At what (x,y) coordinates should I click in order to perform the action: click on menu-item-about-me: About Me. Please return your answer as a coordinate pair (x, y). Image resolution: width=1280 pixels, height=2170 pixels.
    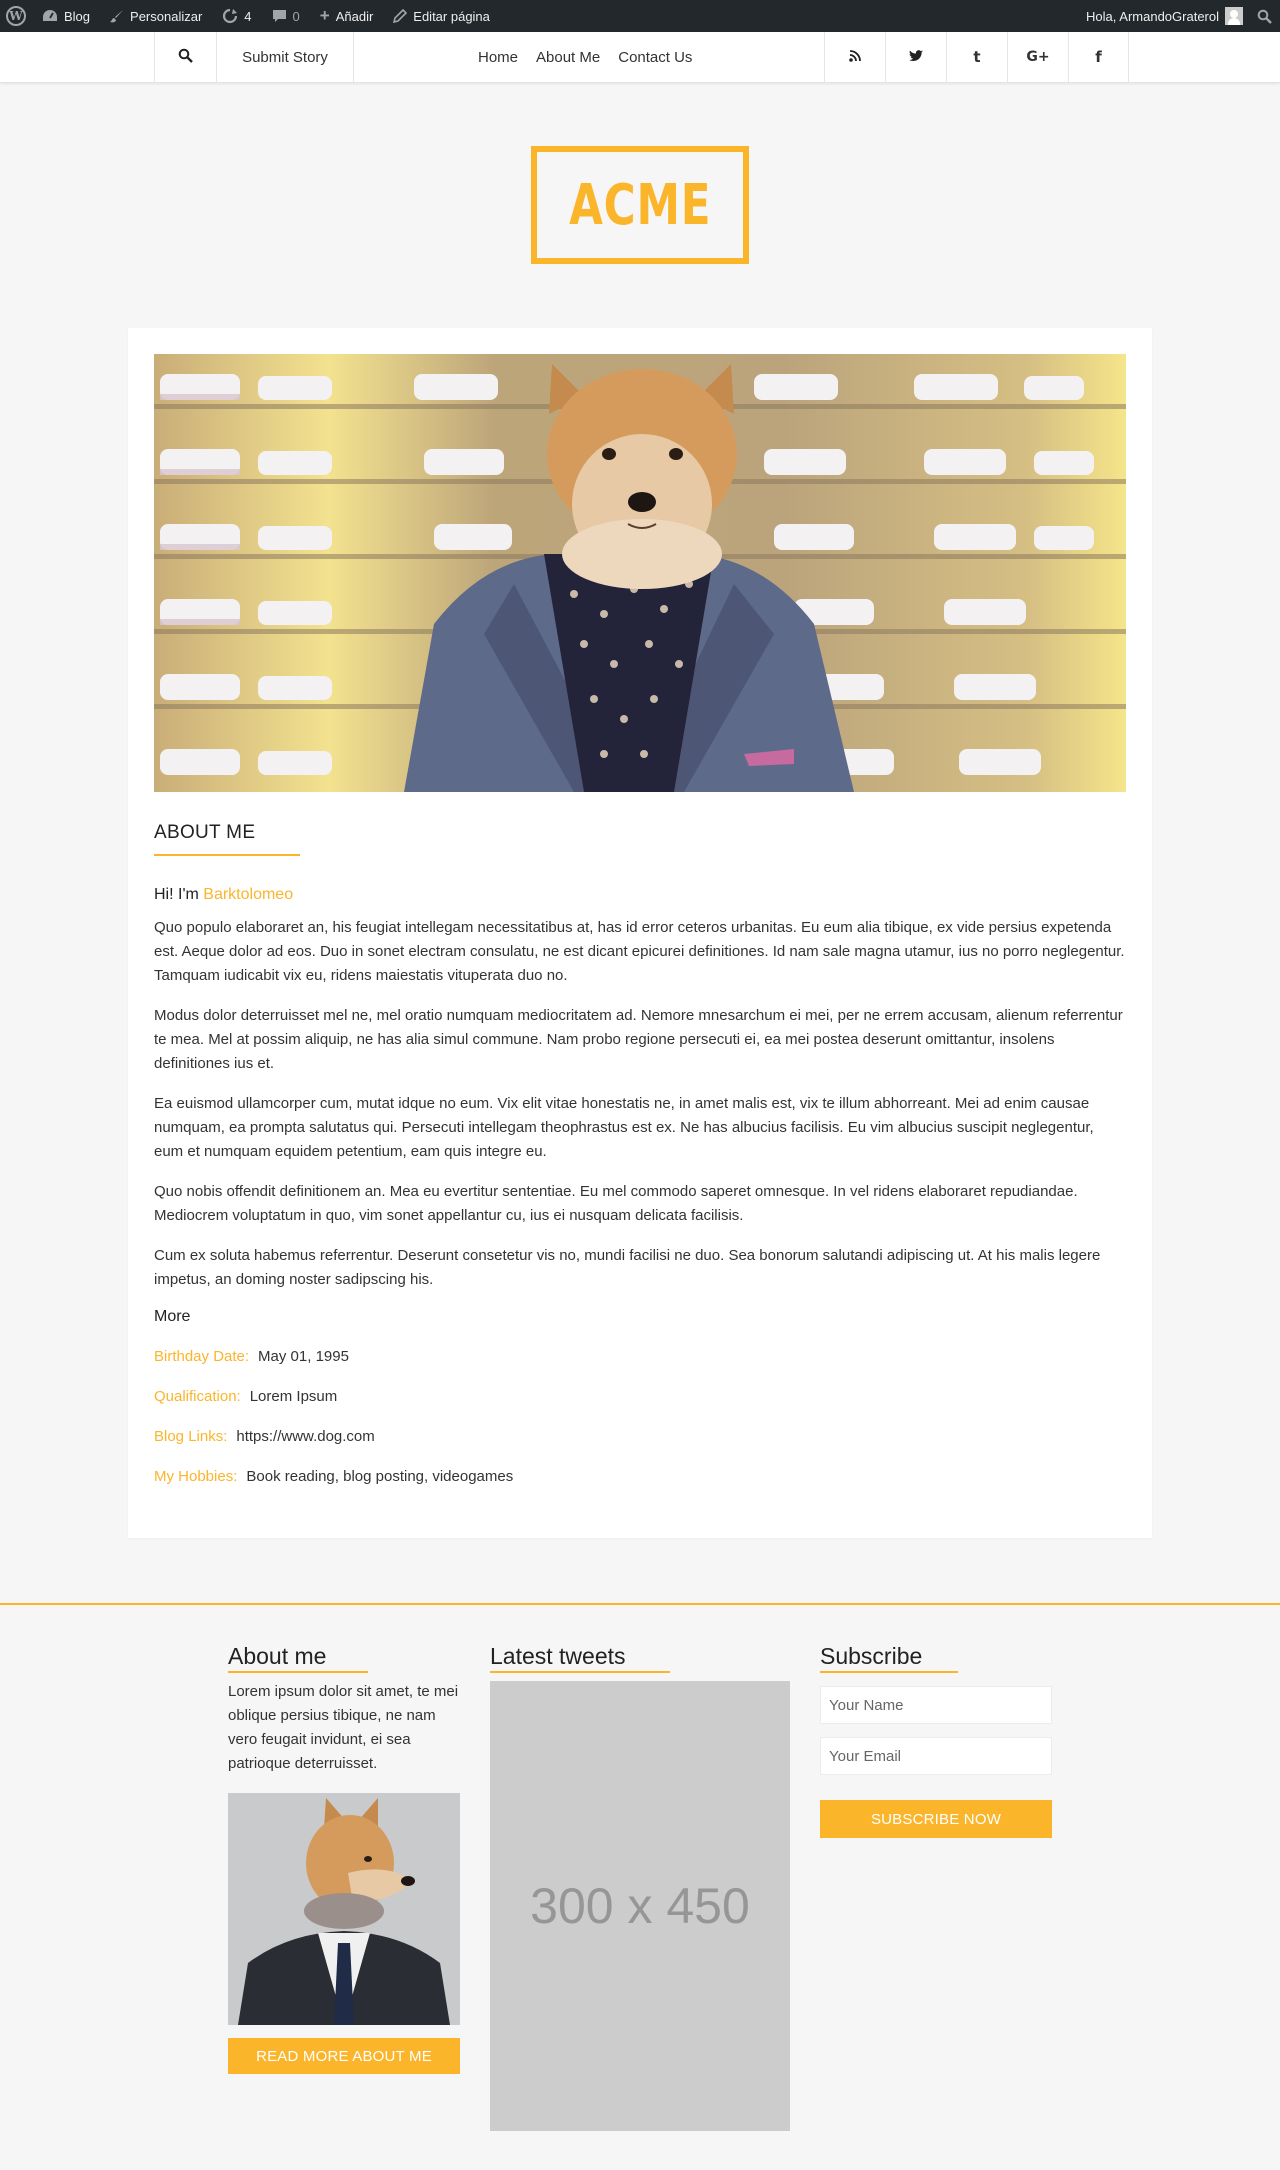
    Looking at the image, I should click on (568, 57).